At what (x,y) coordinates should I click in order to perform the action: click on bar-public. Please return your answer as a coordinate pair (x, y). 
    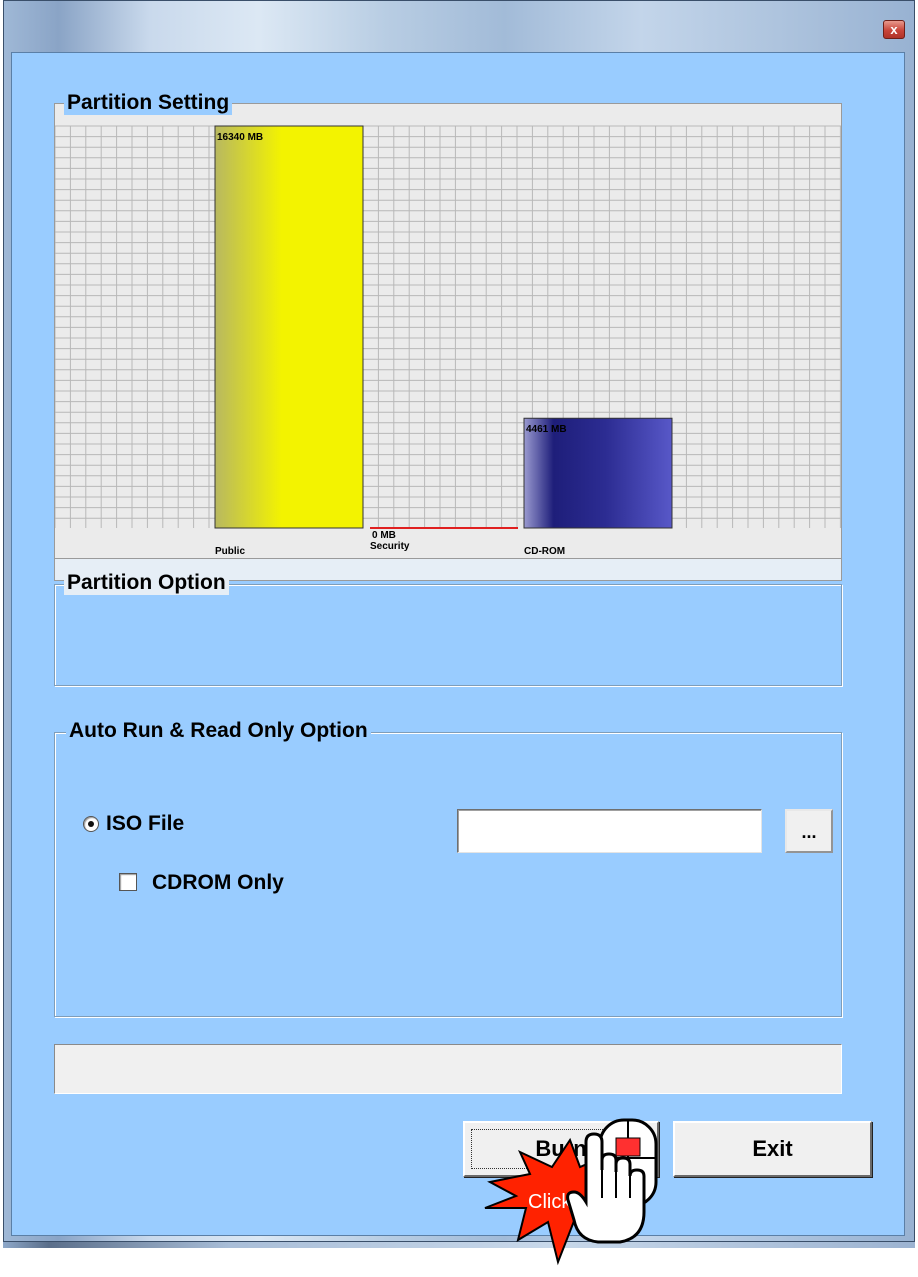
    Looking at the image, I should click on (289, 327).